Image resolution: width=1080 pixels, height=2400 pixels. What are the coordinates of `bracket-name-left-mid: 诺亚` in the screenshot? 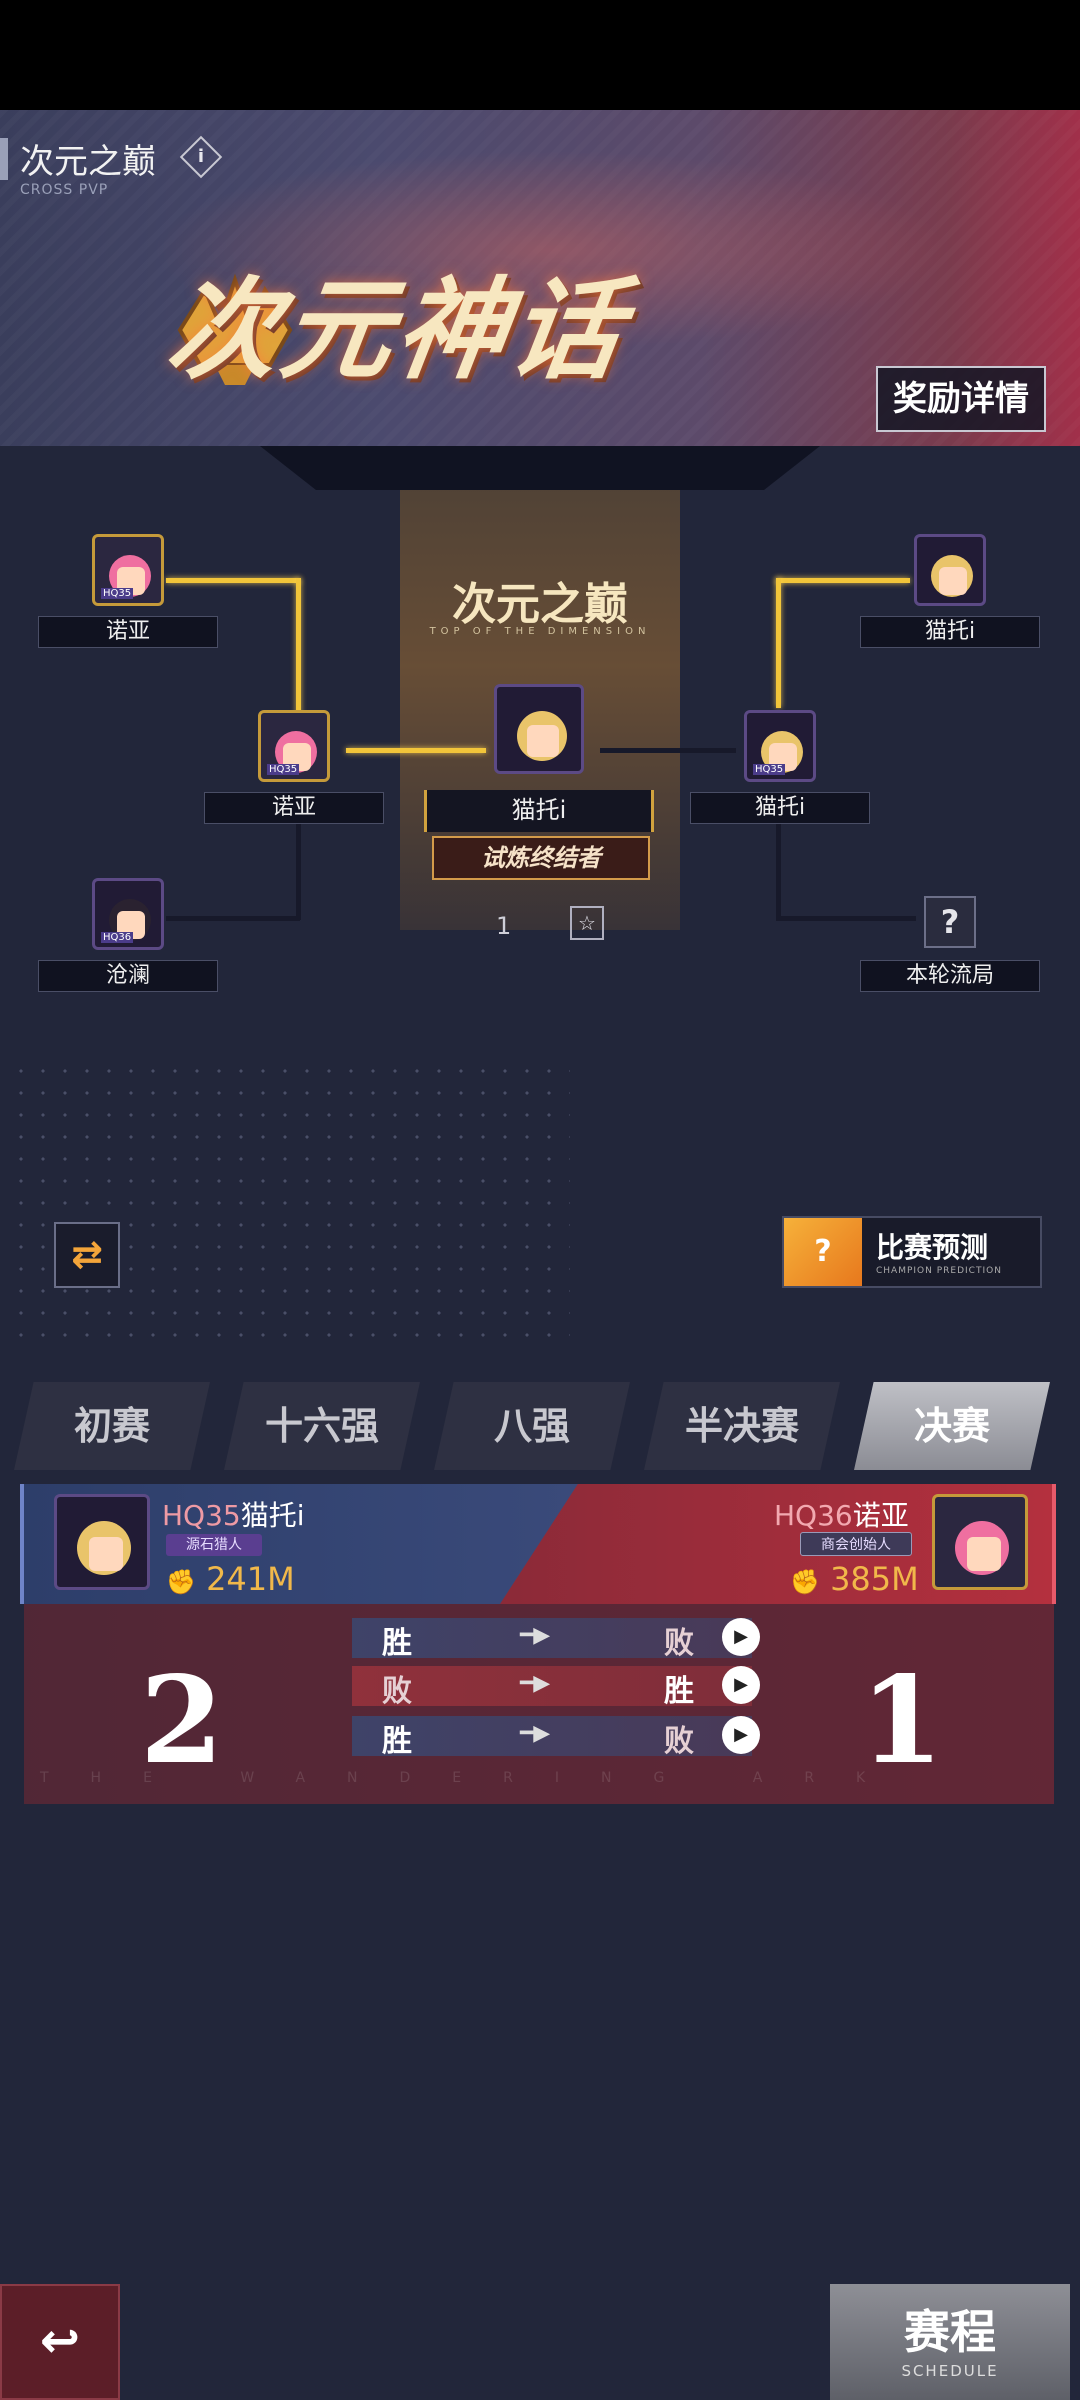 It's located at (294, 808).